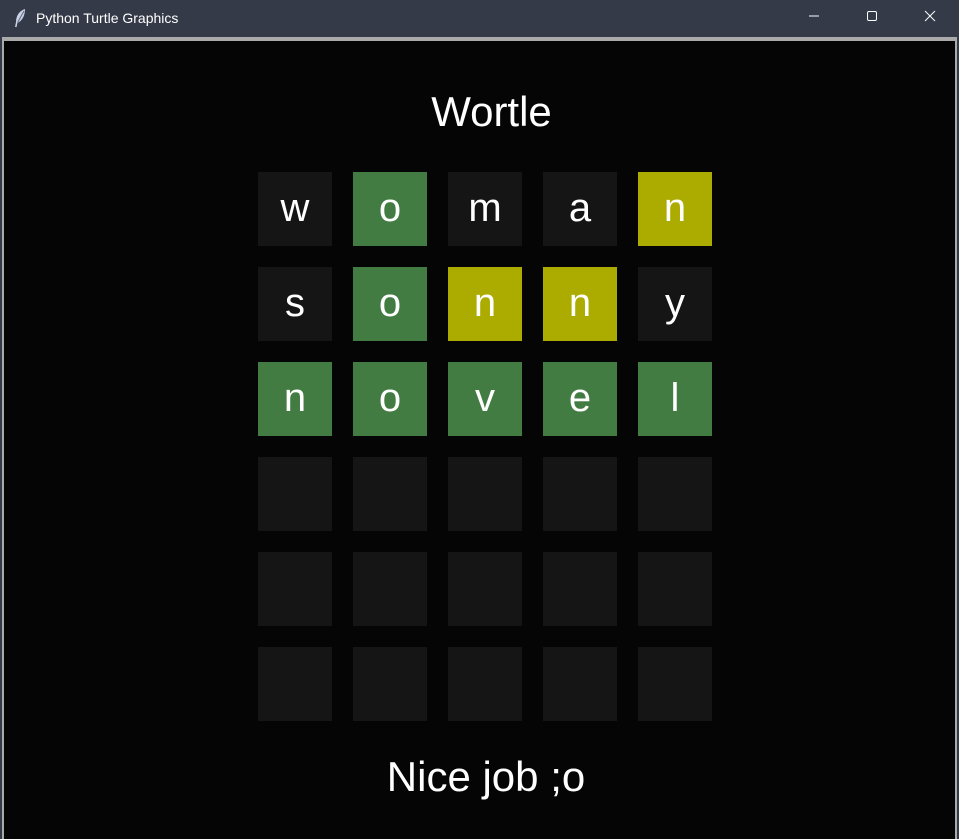 This screenshot has height=839, width=959. What do you see at coordinates (295, 304) in the screenshot?
I see `letter-tile: s` at bounding box center [295, 304].